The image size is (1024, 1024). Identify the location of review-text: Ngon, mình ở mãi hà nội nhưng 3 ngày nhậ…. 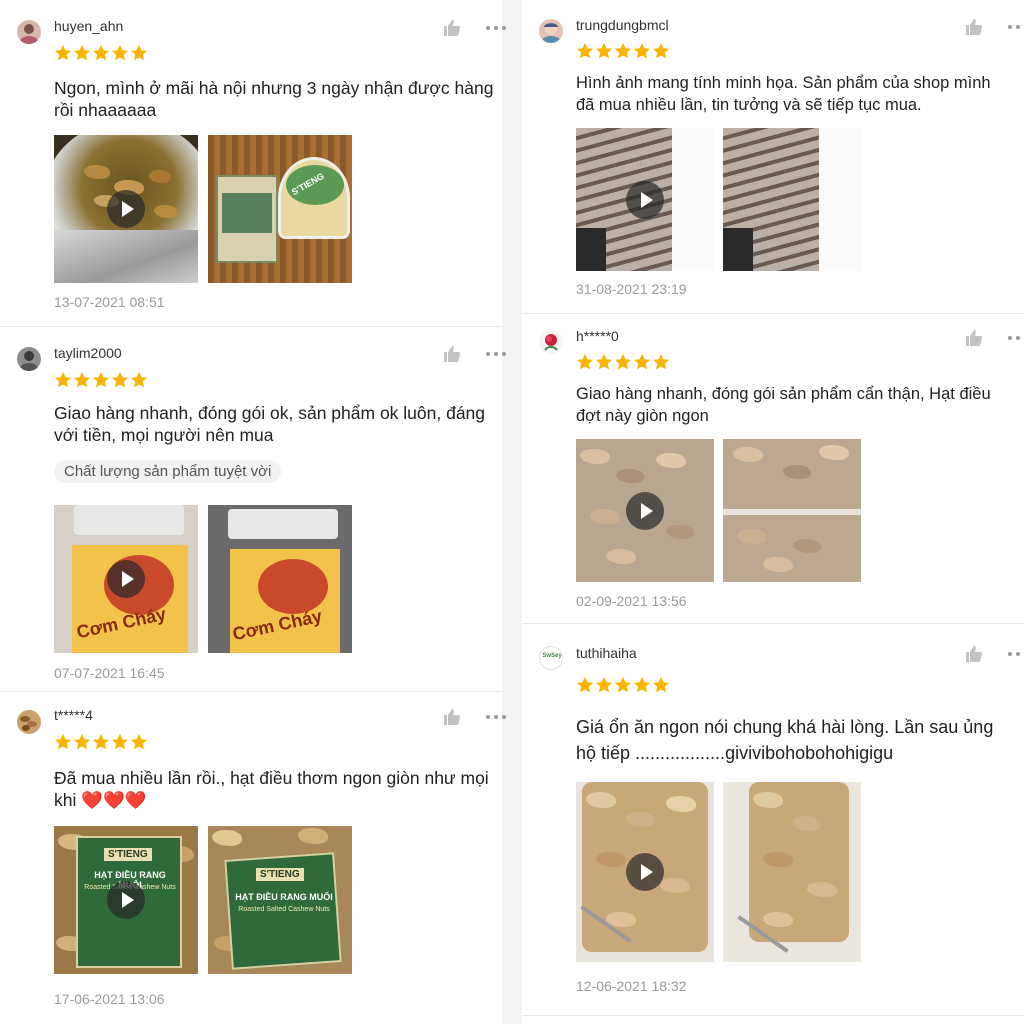
(274, 99).